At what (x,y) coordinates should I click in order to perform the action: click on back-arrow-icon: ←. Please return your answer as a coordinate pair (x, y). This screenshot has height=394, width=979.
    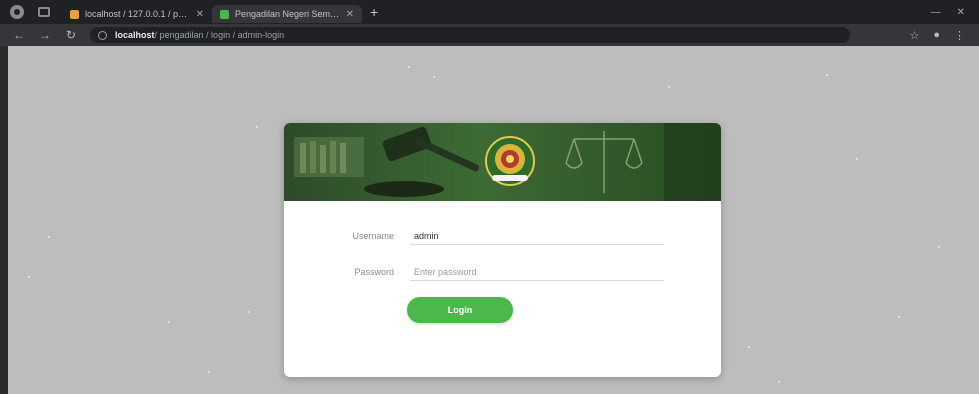
    Looking at the image, I should click on (19, 35).